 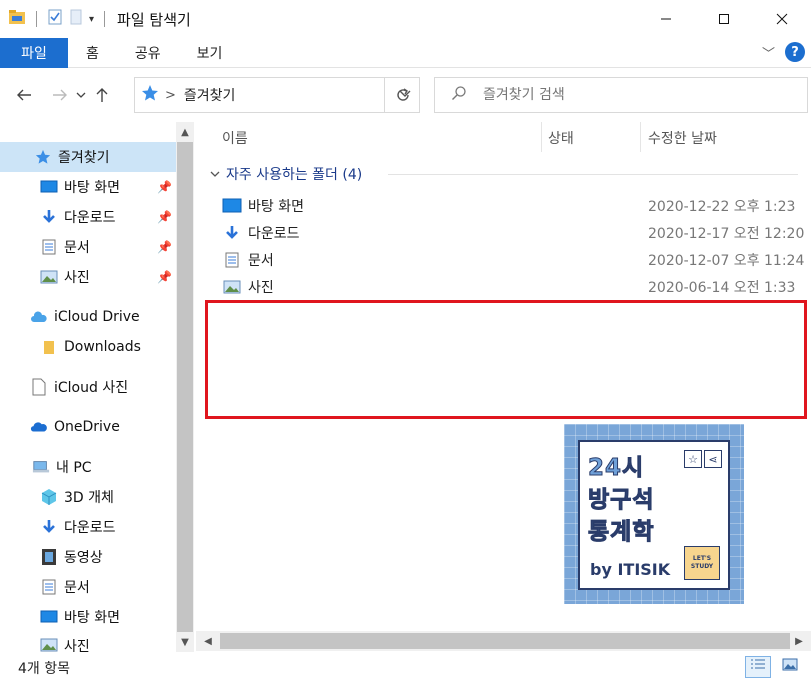 I want to click on breadcrumb-quick-access: 즐겨찾기, so click(x=210, y=95).